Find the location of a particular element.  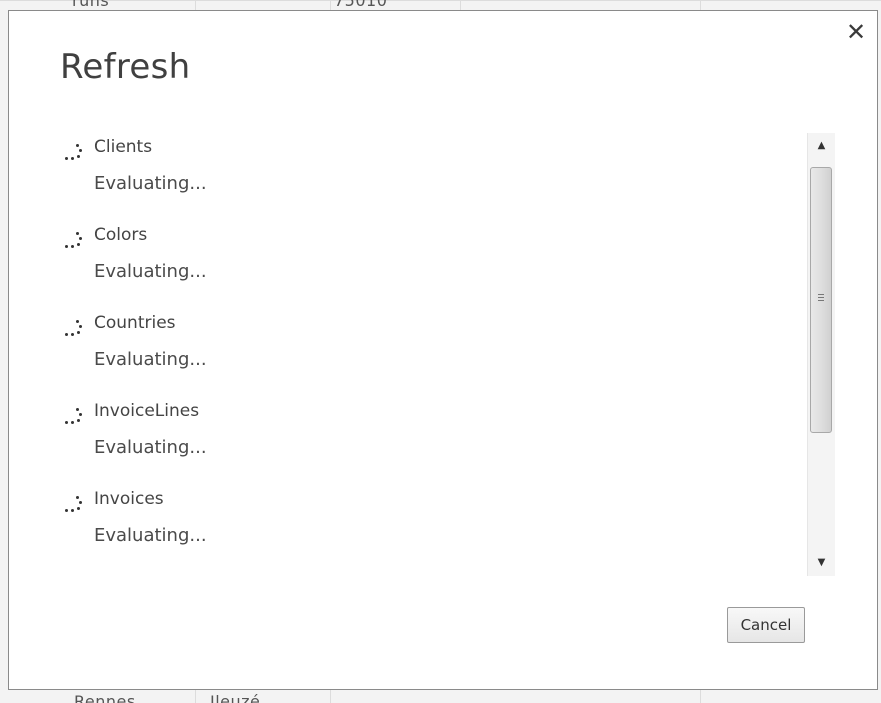

background-cell-text: Rennes is located at coordinates (105, 697).